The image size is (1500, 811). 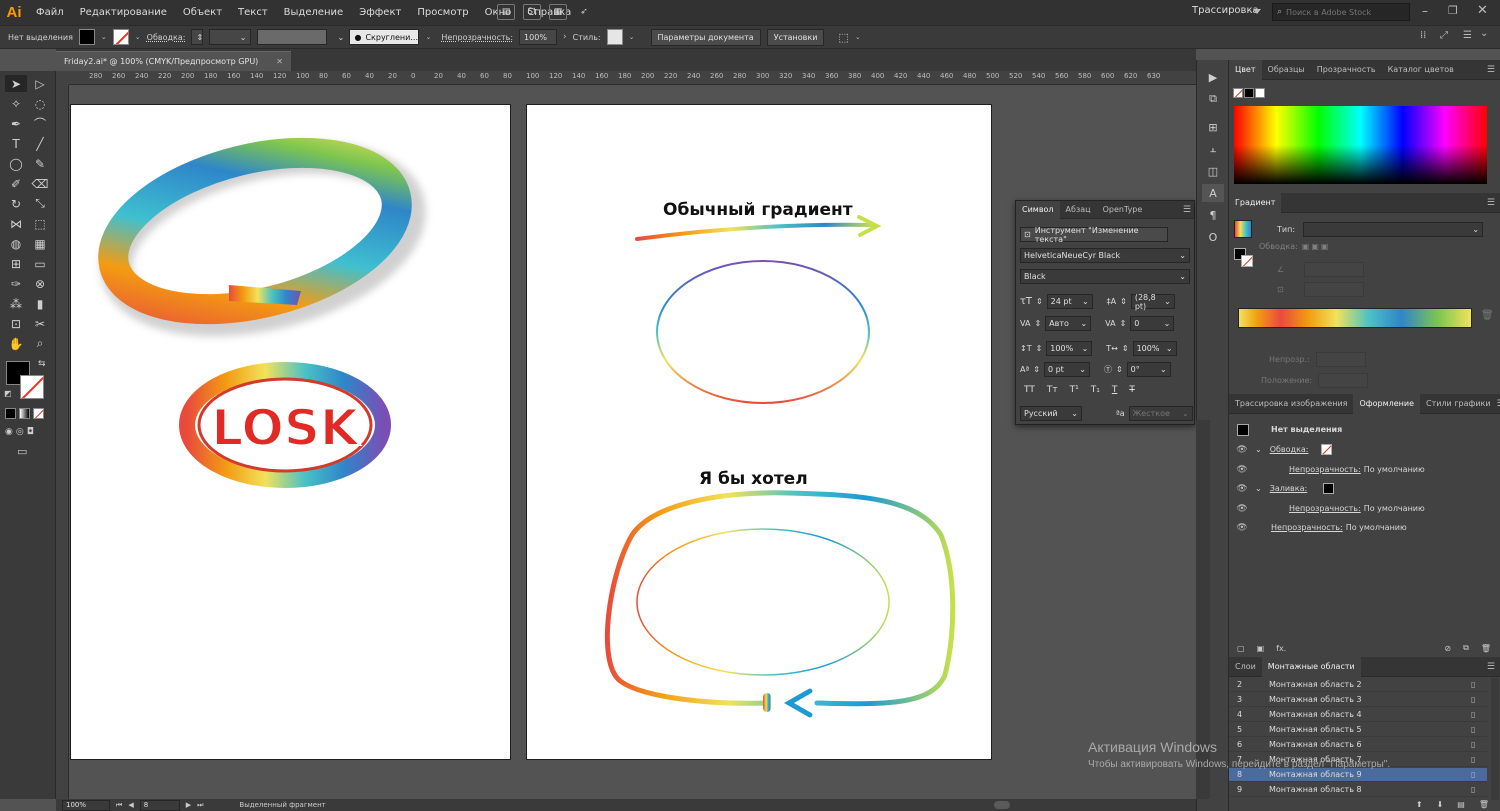 What do you see at coordinates (1423, 35) in the screenshot?
I see `arrange-icon: ⁞⁞` at bounding box center [1423, 35].